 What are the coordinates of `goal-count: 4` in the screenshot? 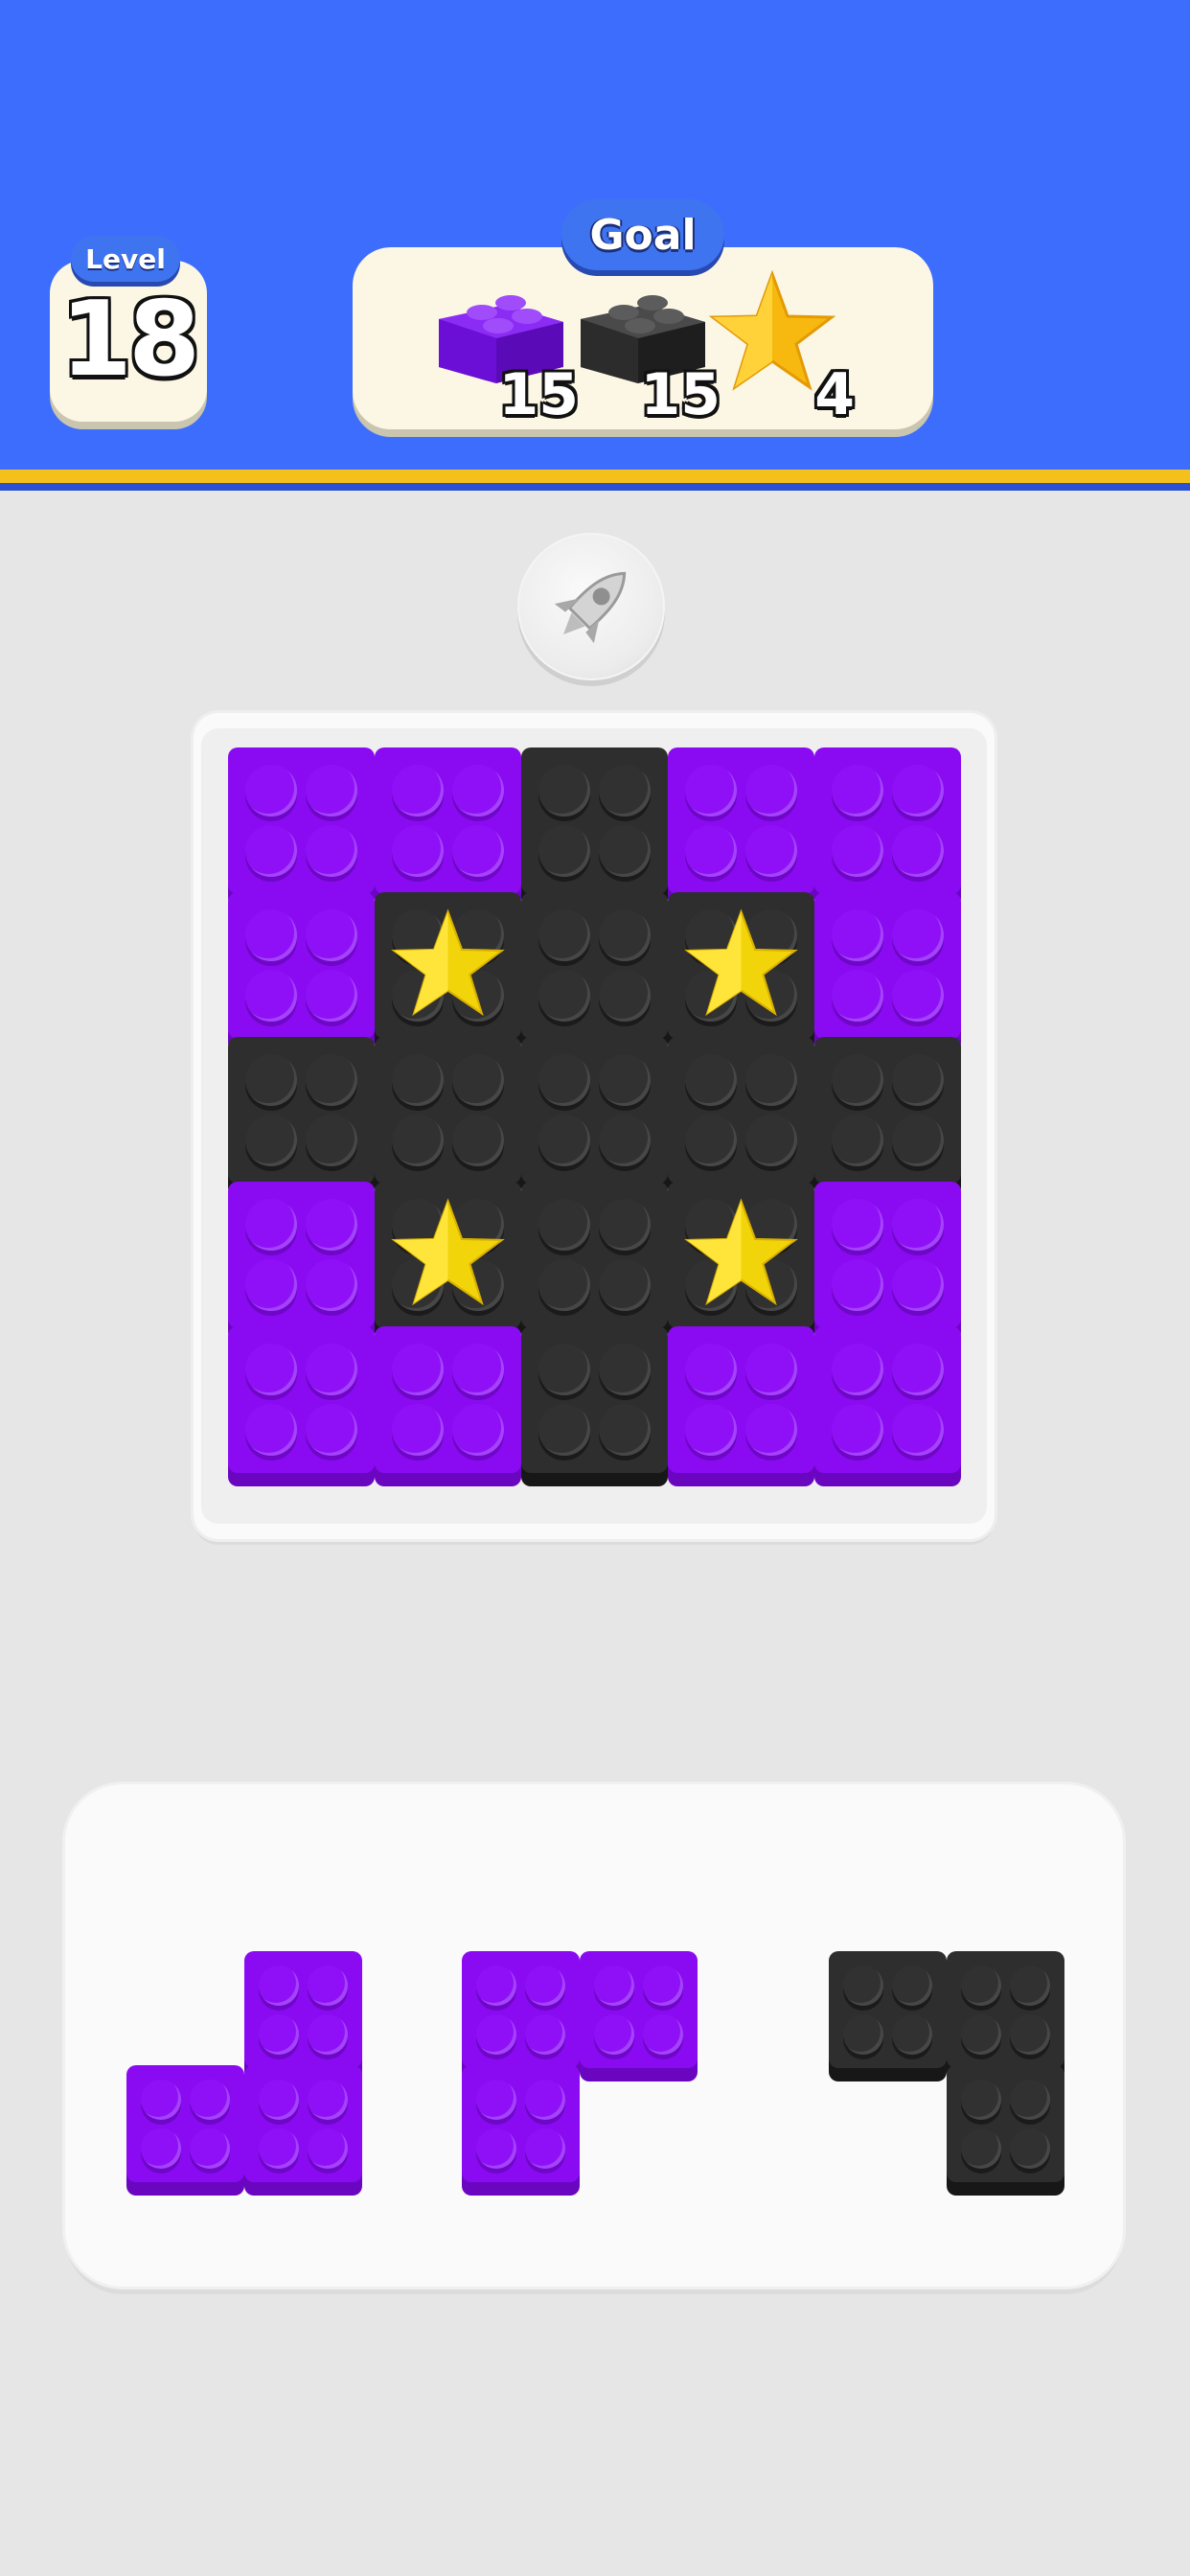 It's located at (835, 394).